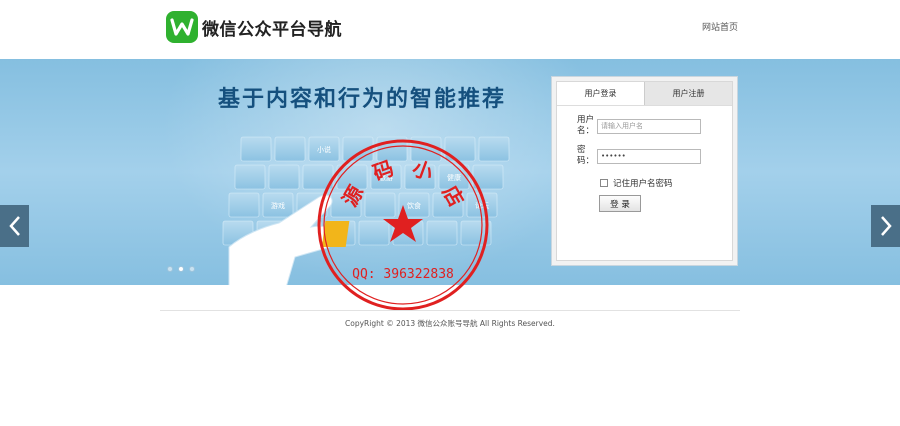  Describe the element at coordinates (403, 274) in the screenshot. I see `stamp-qq: QQ: 396322838` at that location.